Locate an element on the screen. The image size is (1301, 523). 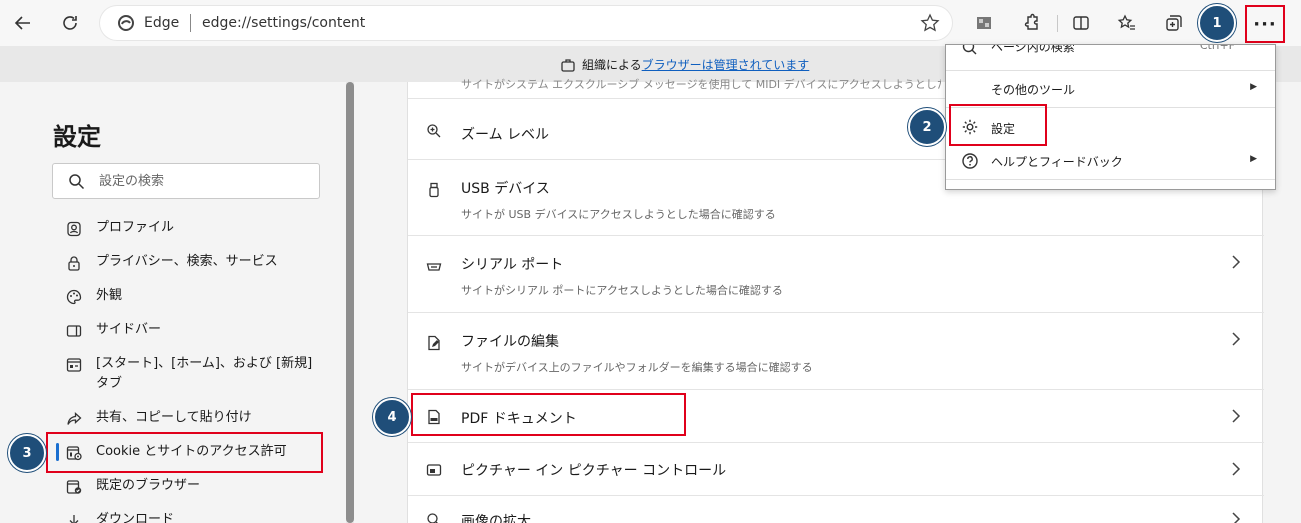
collections-icon is located at coordinates (1174, 23).